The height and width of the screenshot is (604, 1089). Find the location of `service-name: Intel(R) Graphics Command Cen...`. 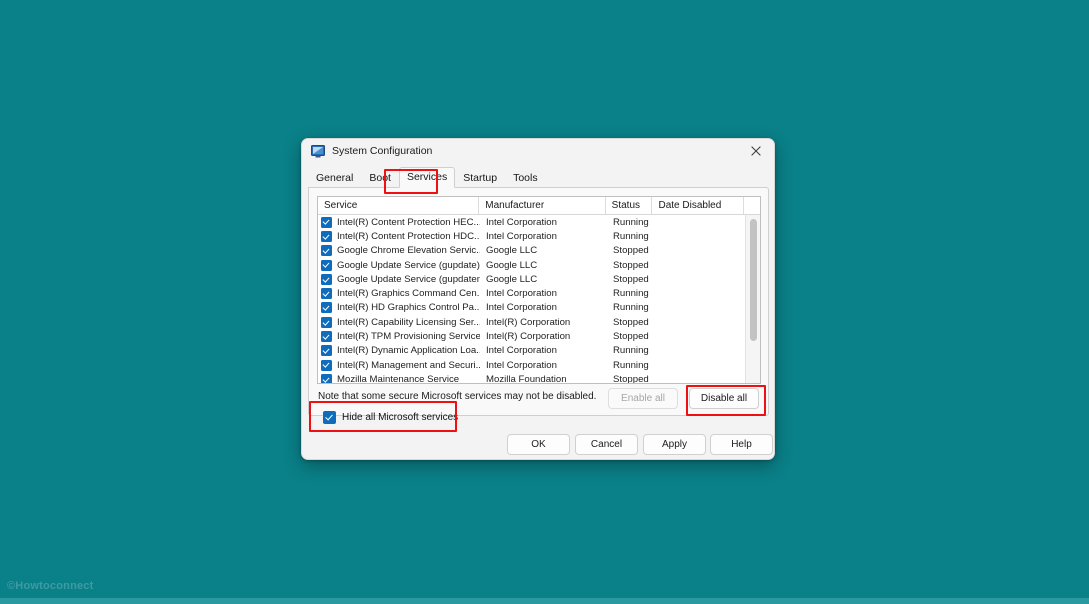

service-name: Intel(R) Graphics Command Cen... is located at coordinates (408, 294).